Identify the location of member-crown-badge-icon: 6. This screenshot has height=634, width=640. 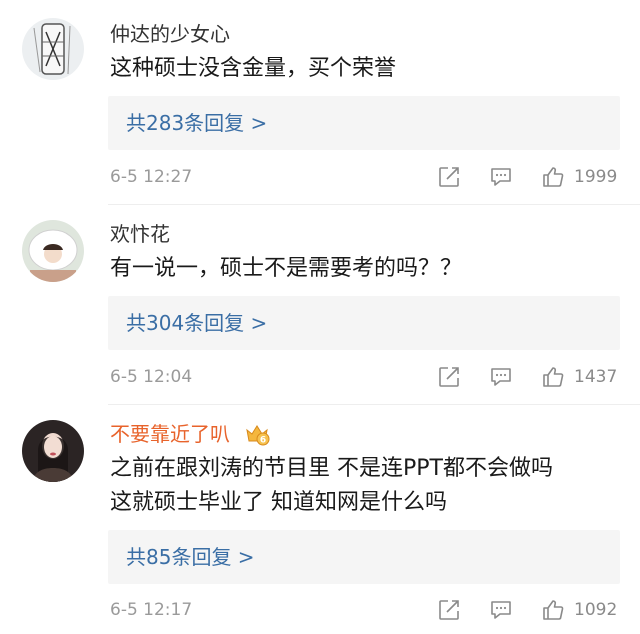
(258, 435).